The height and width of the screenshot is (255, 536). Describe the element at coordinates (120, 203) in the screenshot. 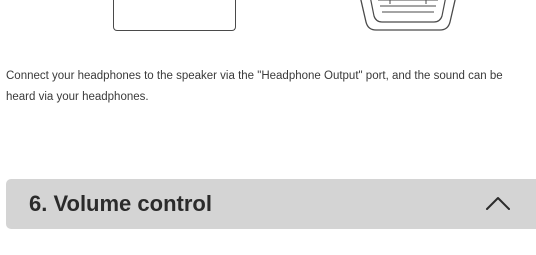

I see `section-title: 6. Volume control` at that location.